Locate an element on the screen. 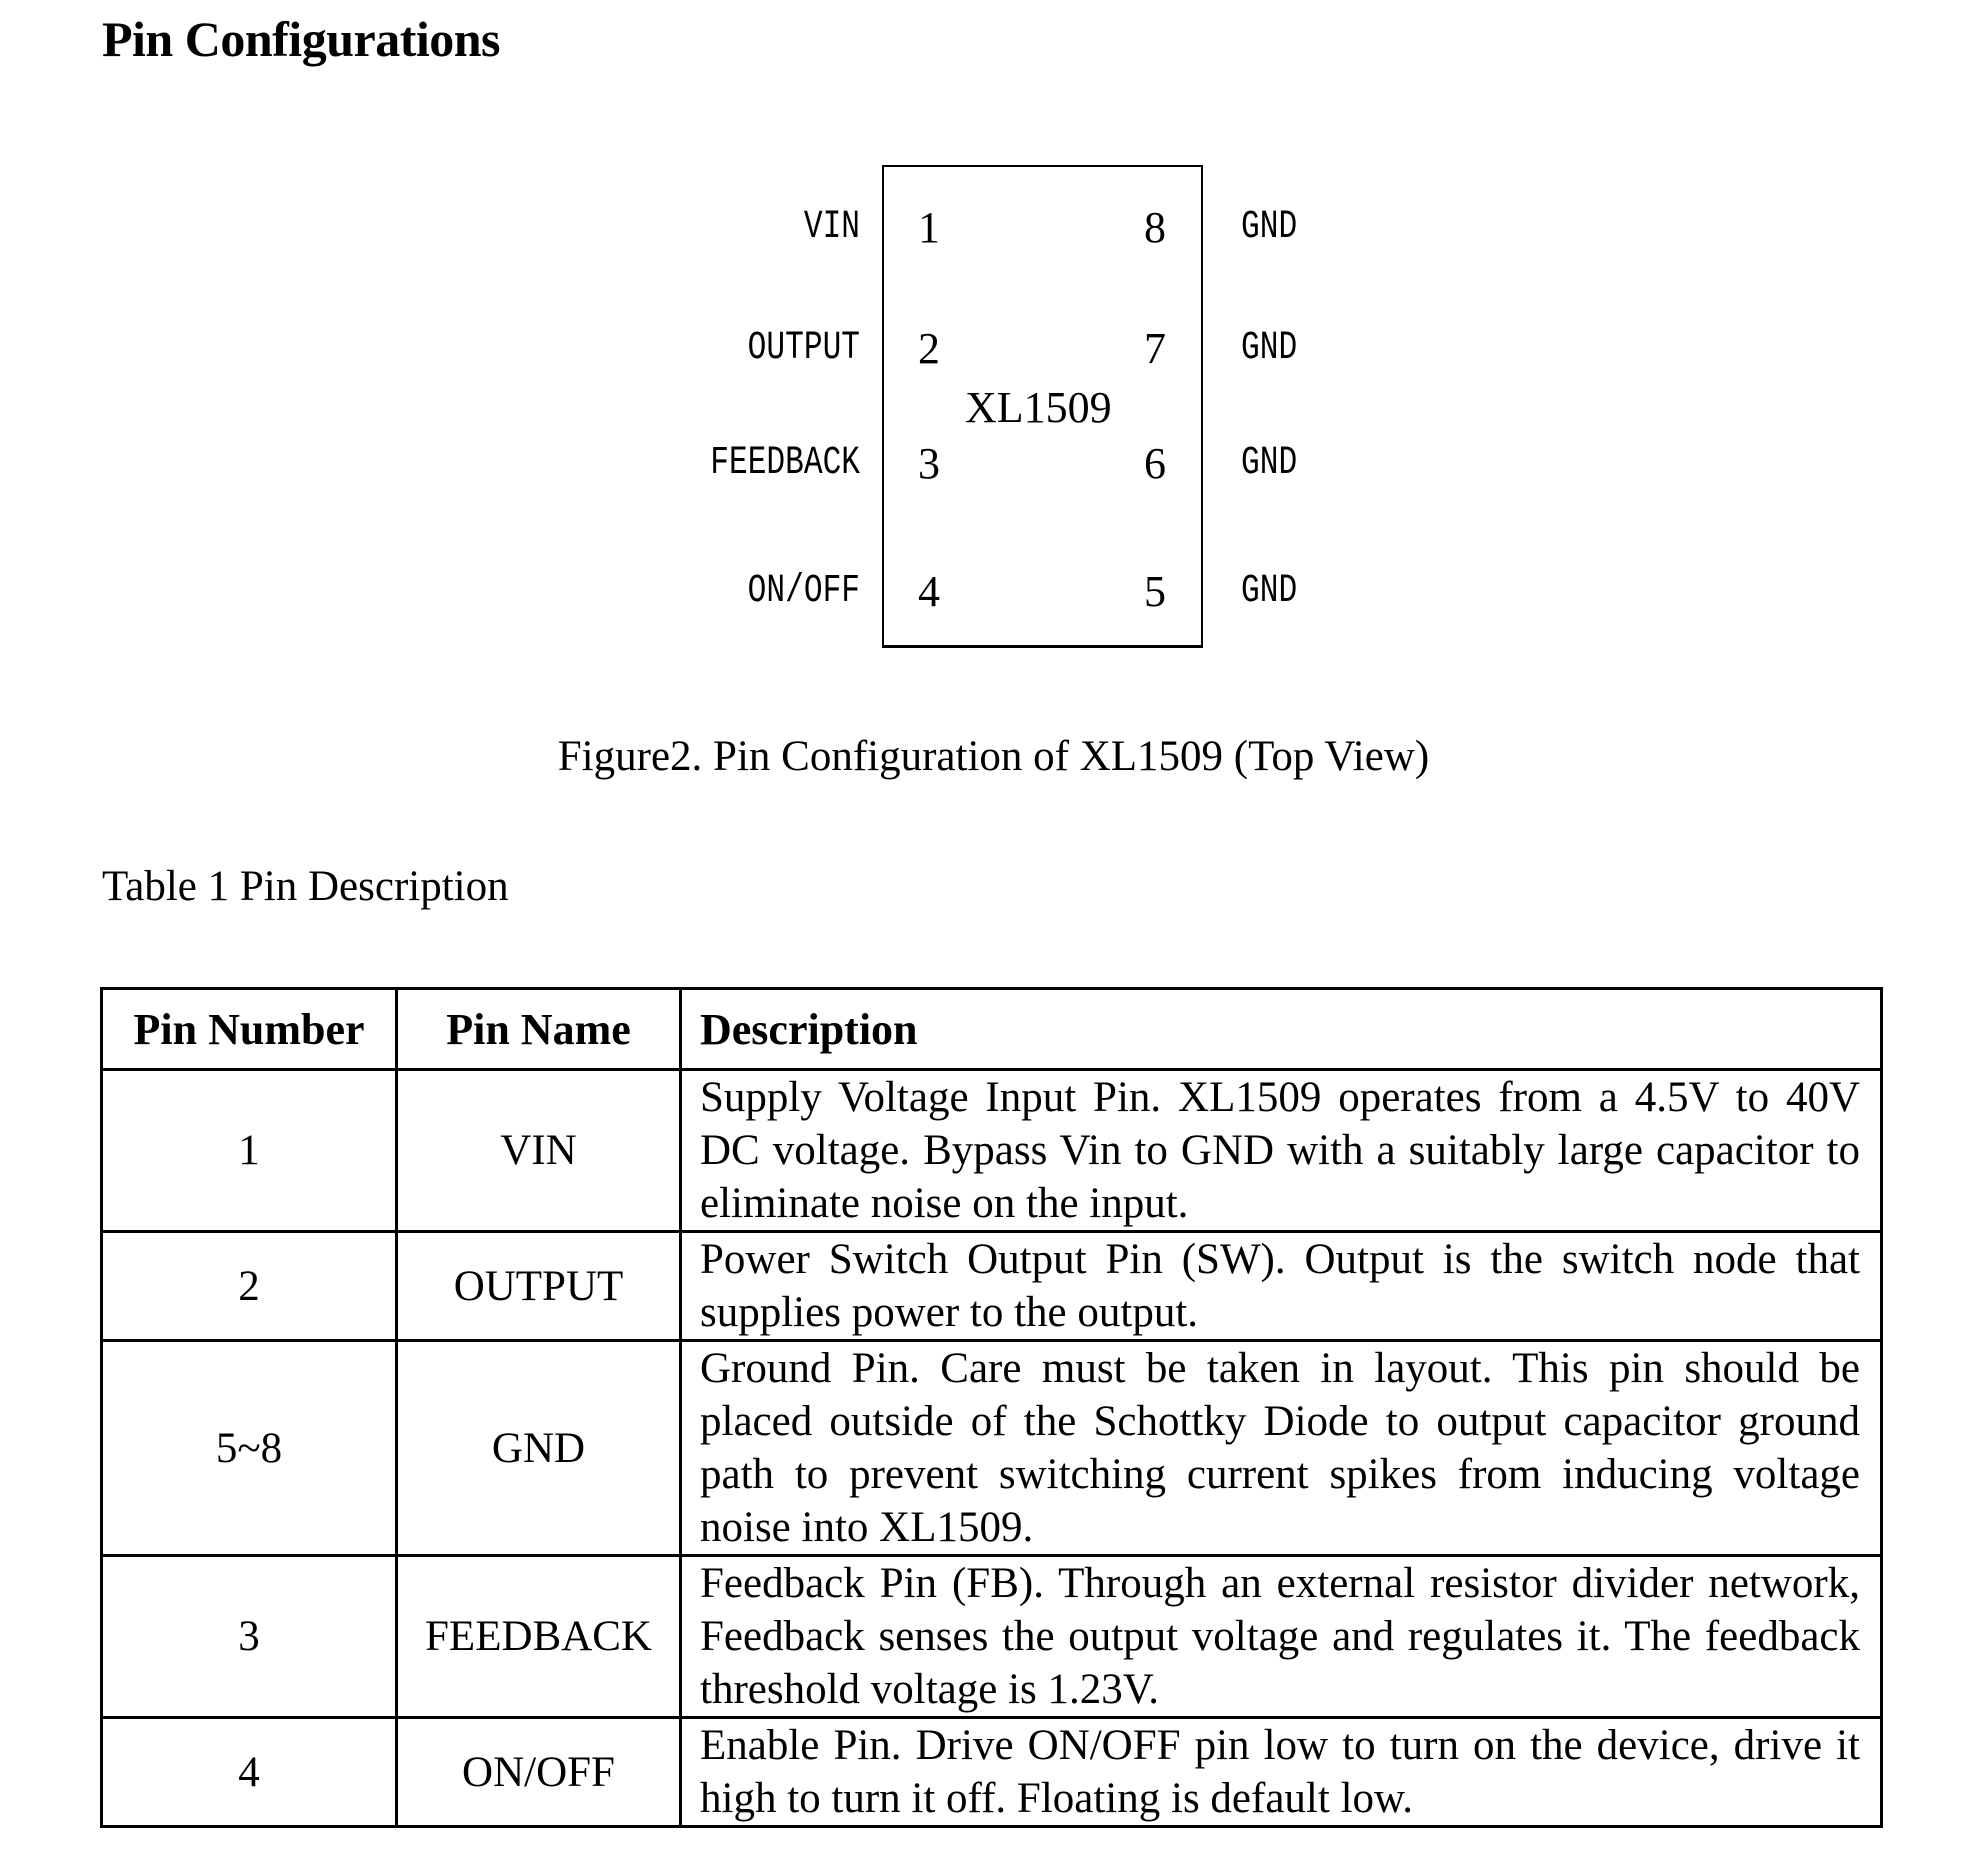  table-title: Table 1 Pin Description is located at coordinates (305, 886).